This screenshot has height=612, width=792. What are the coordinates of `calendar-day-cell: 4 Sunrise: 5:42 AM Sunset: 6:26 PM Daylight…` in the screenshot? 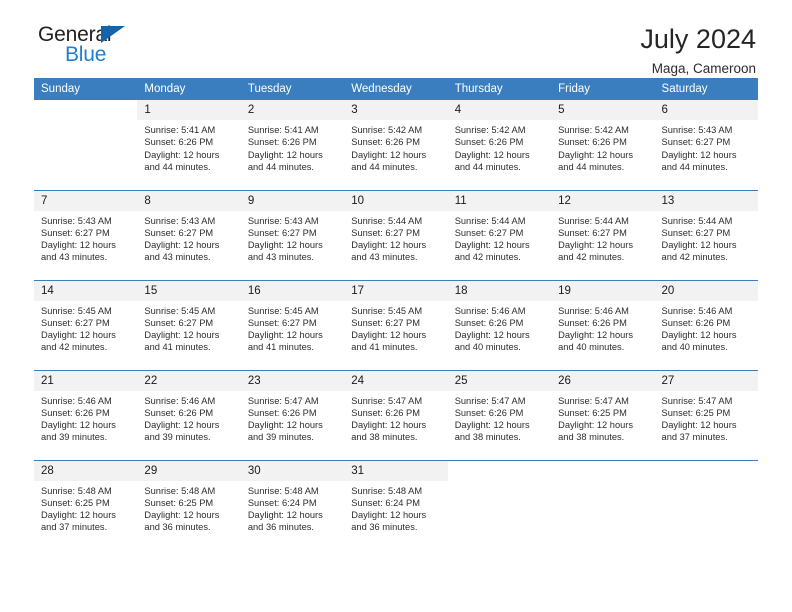 It's located at (499, 145).